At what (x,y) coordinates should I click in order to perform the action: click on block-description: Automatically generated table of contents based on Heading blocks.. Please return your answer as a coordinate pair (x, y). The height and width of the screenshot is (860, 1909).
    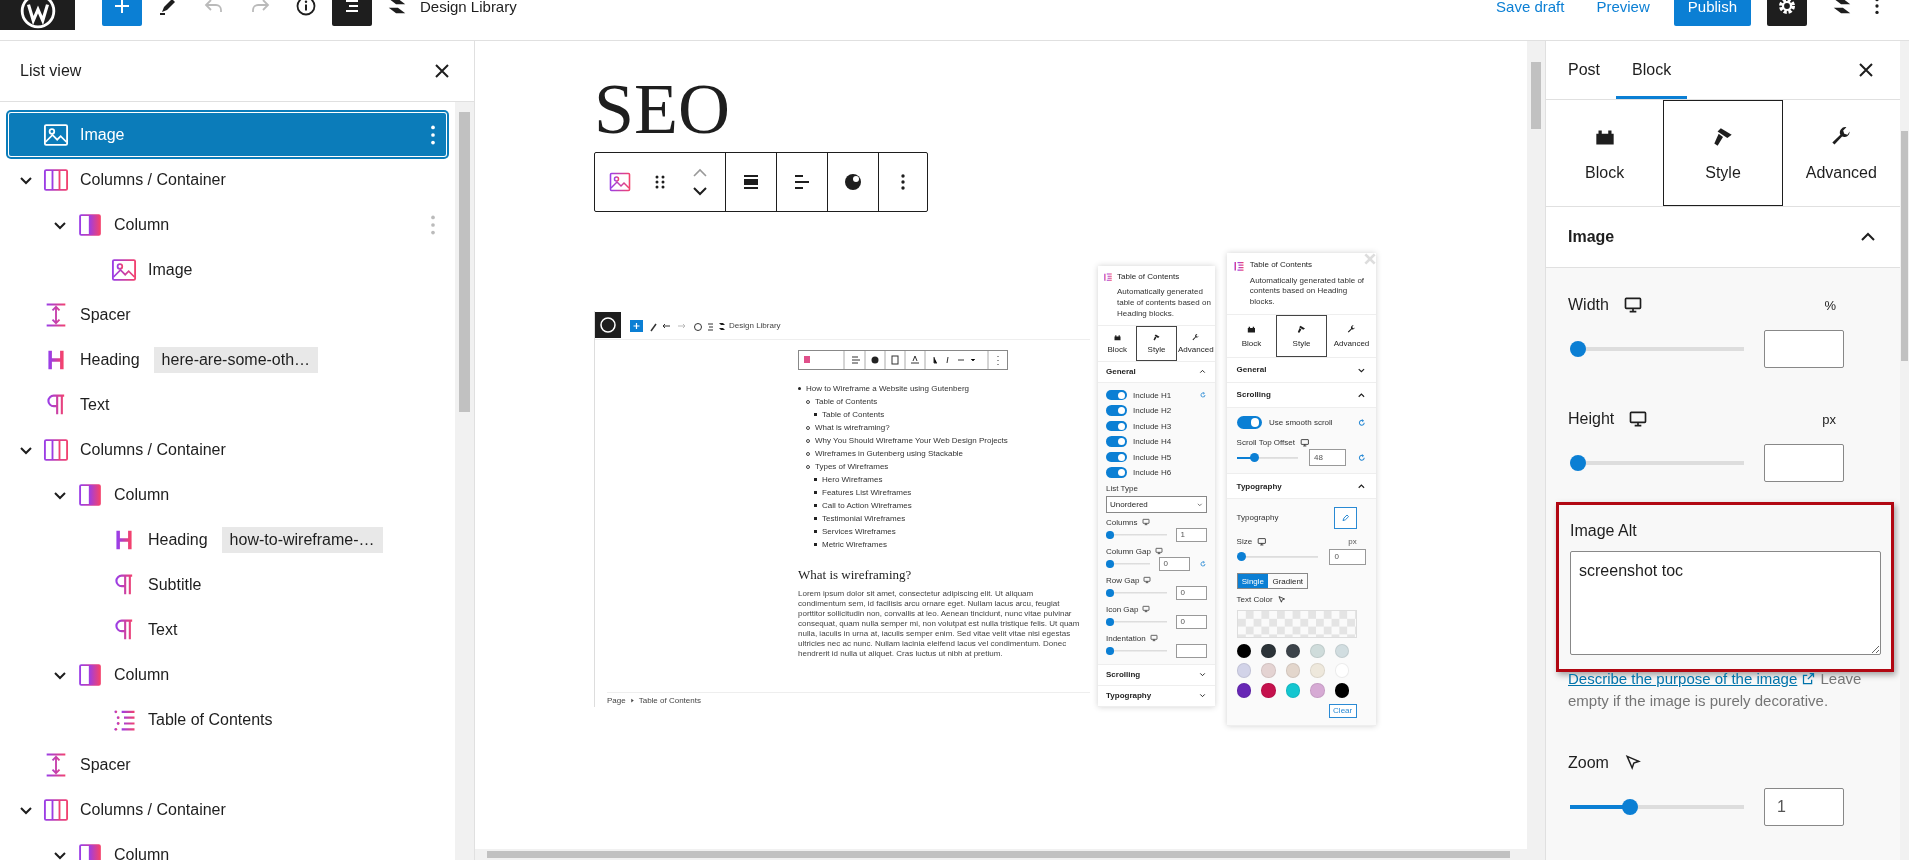
    Looking at the image, I should click on (1164, 303).